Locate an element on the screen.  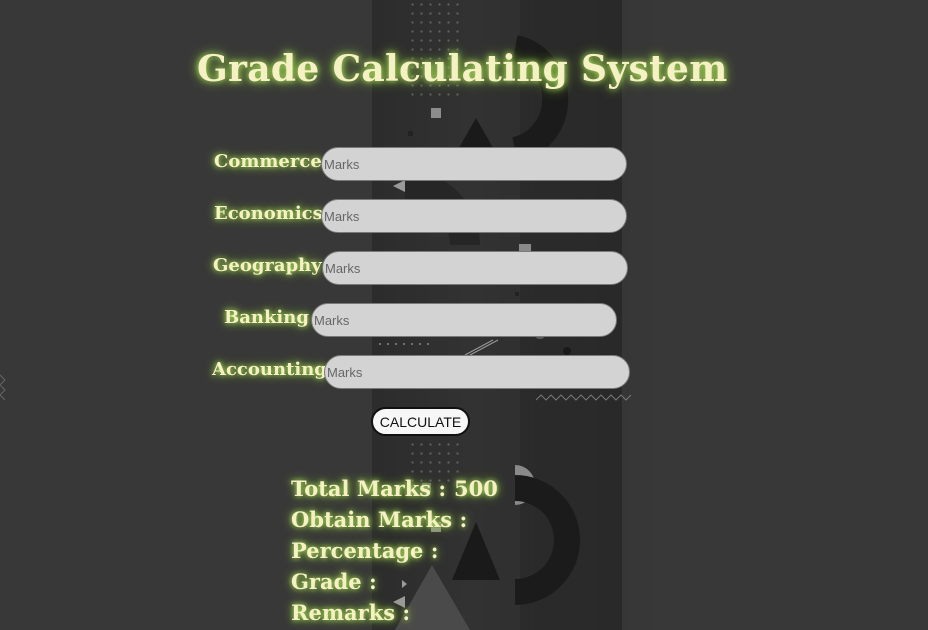
subject-row-commerce: Commerce : is located at coordinates (464, 164).